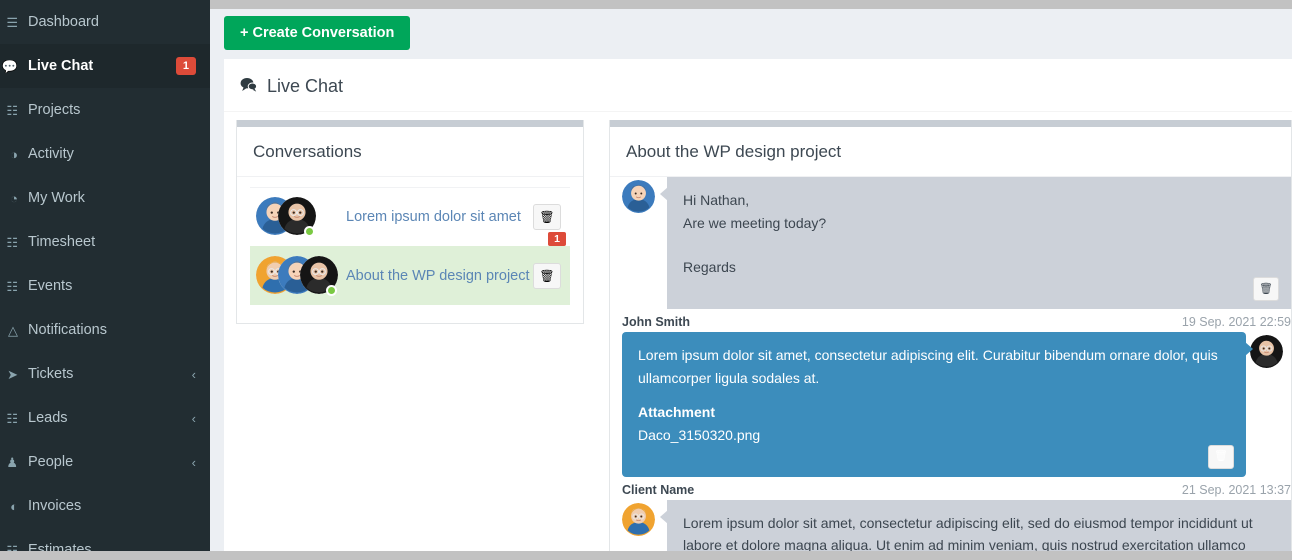 Image resolution: width=1292 pixels, height=560 pixels. What do you see at coordinates (105, 110) in the screenshot?
I see `sidebar-item-projects: ☷ Projects` at bounding box center [105, 110].